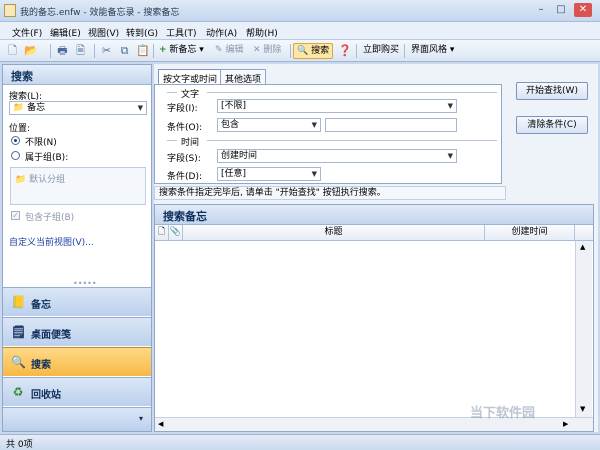 Image resolution: width=600 pixels, height=450 pixels. Describe the element at coordinates (582, 247) in the screenshot. I see `scroll-up-icon: ▲` at that location.